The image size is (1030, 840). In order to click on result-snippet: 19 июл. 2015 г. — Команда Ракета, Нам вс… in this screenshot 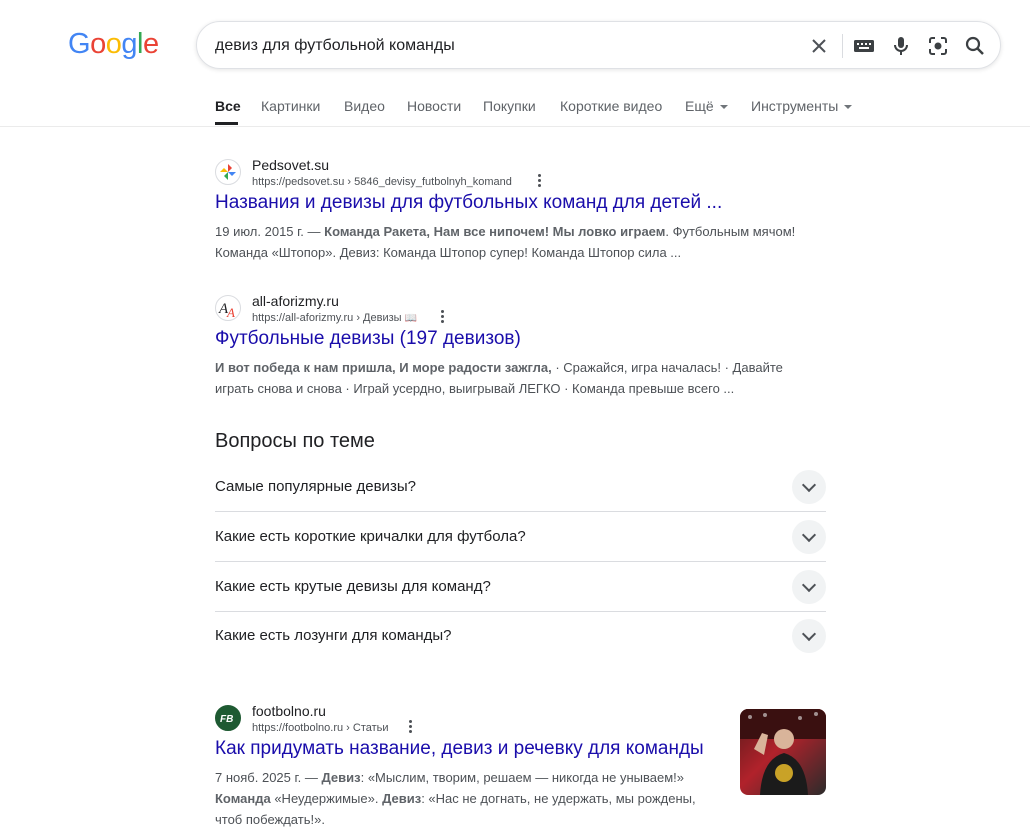, I will do `click(515, 242)`.